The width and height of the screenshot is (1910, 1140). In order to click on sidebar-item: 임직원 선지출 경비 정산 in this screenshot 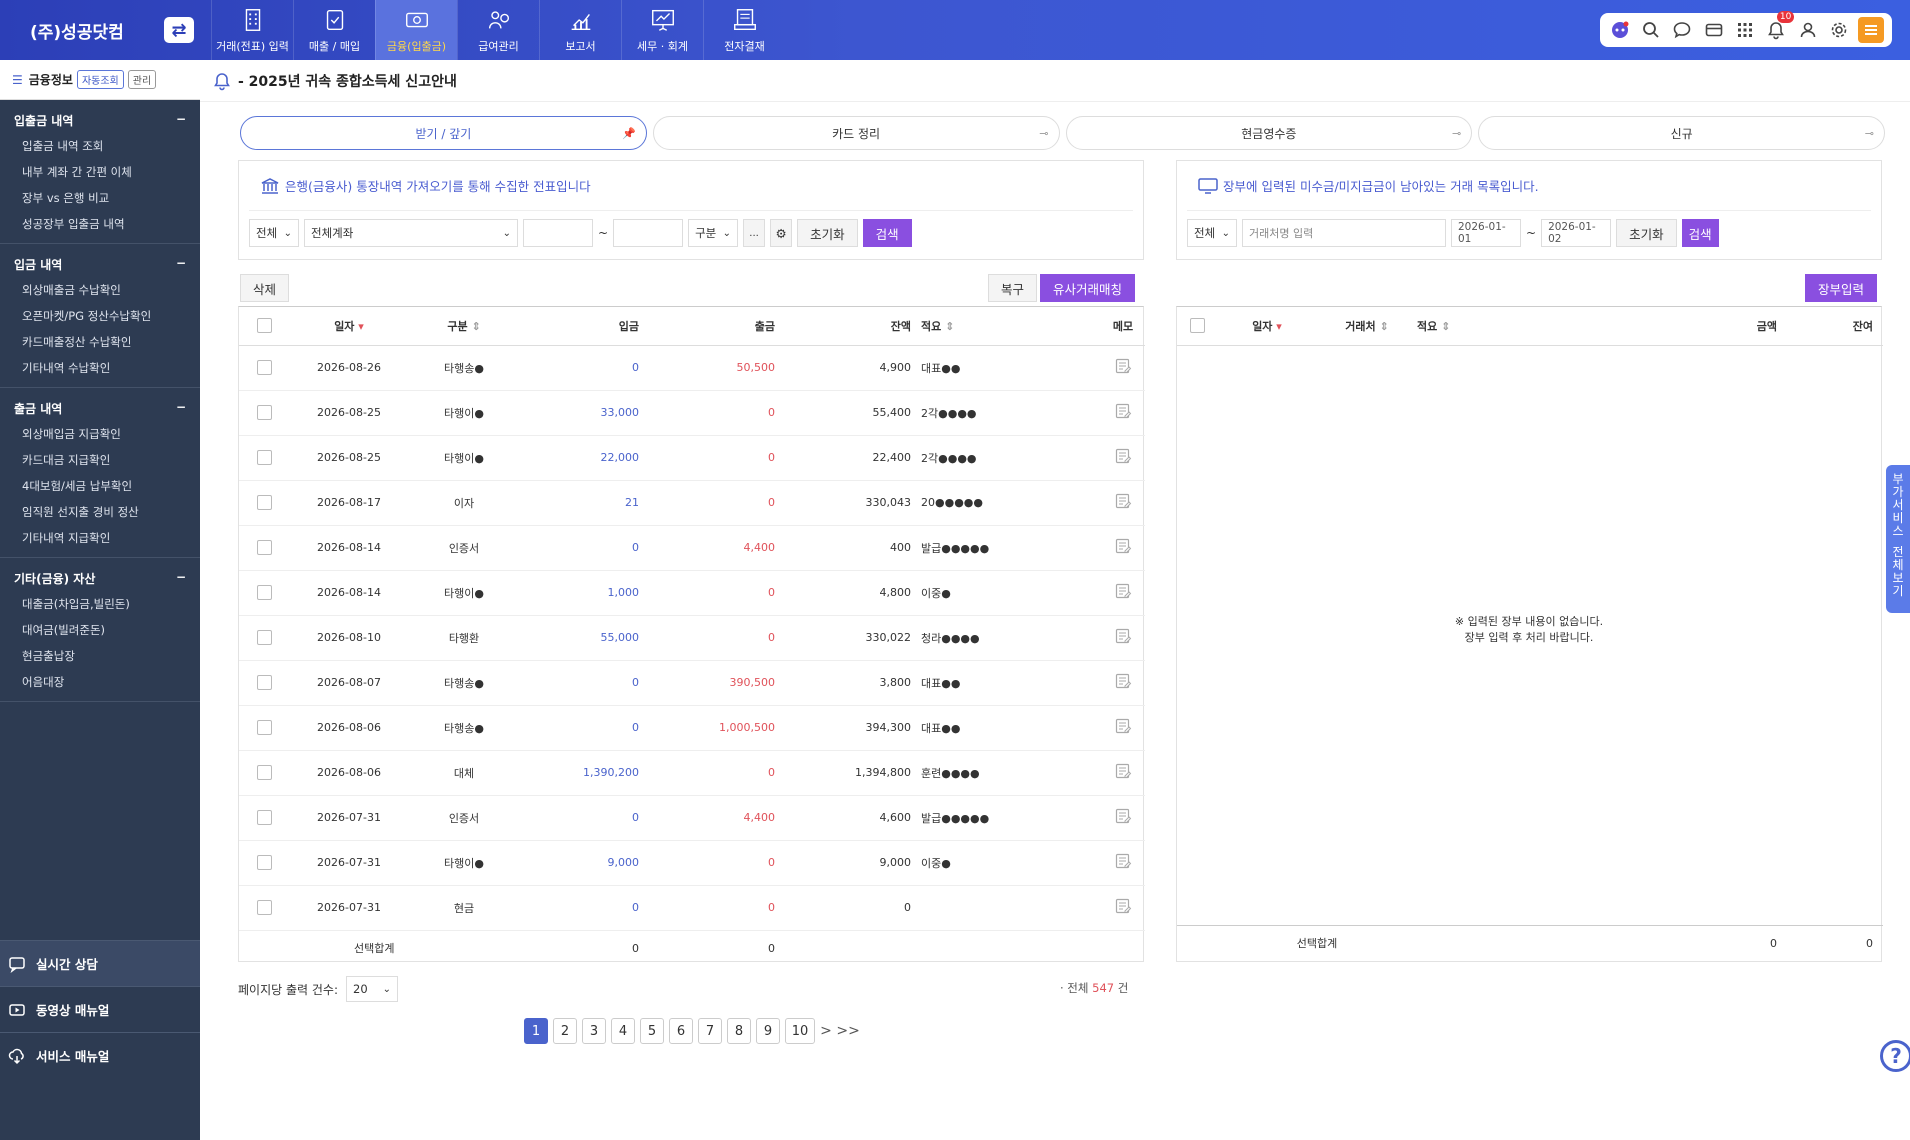, I will do `click(100, 512)`.